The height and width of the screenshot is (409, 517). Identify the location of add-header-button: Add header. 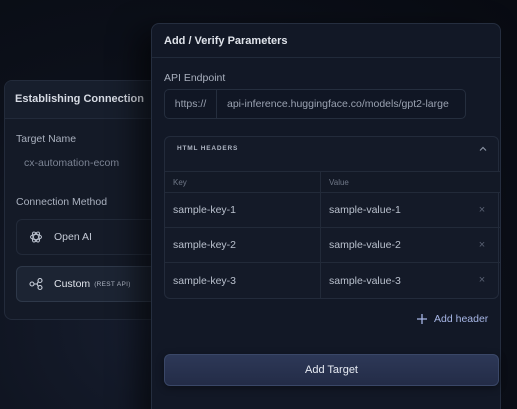
(452, 319).